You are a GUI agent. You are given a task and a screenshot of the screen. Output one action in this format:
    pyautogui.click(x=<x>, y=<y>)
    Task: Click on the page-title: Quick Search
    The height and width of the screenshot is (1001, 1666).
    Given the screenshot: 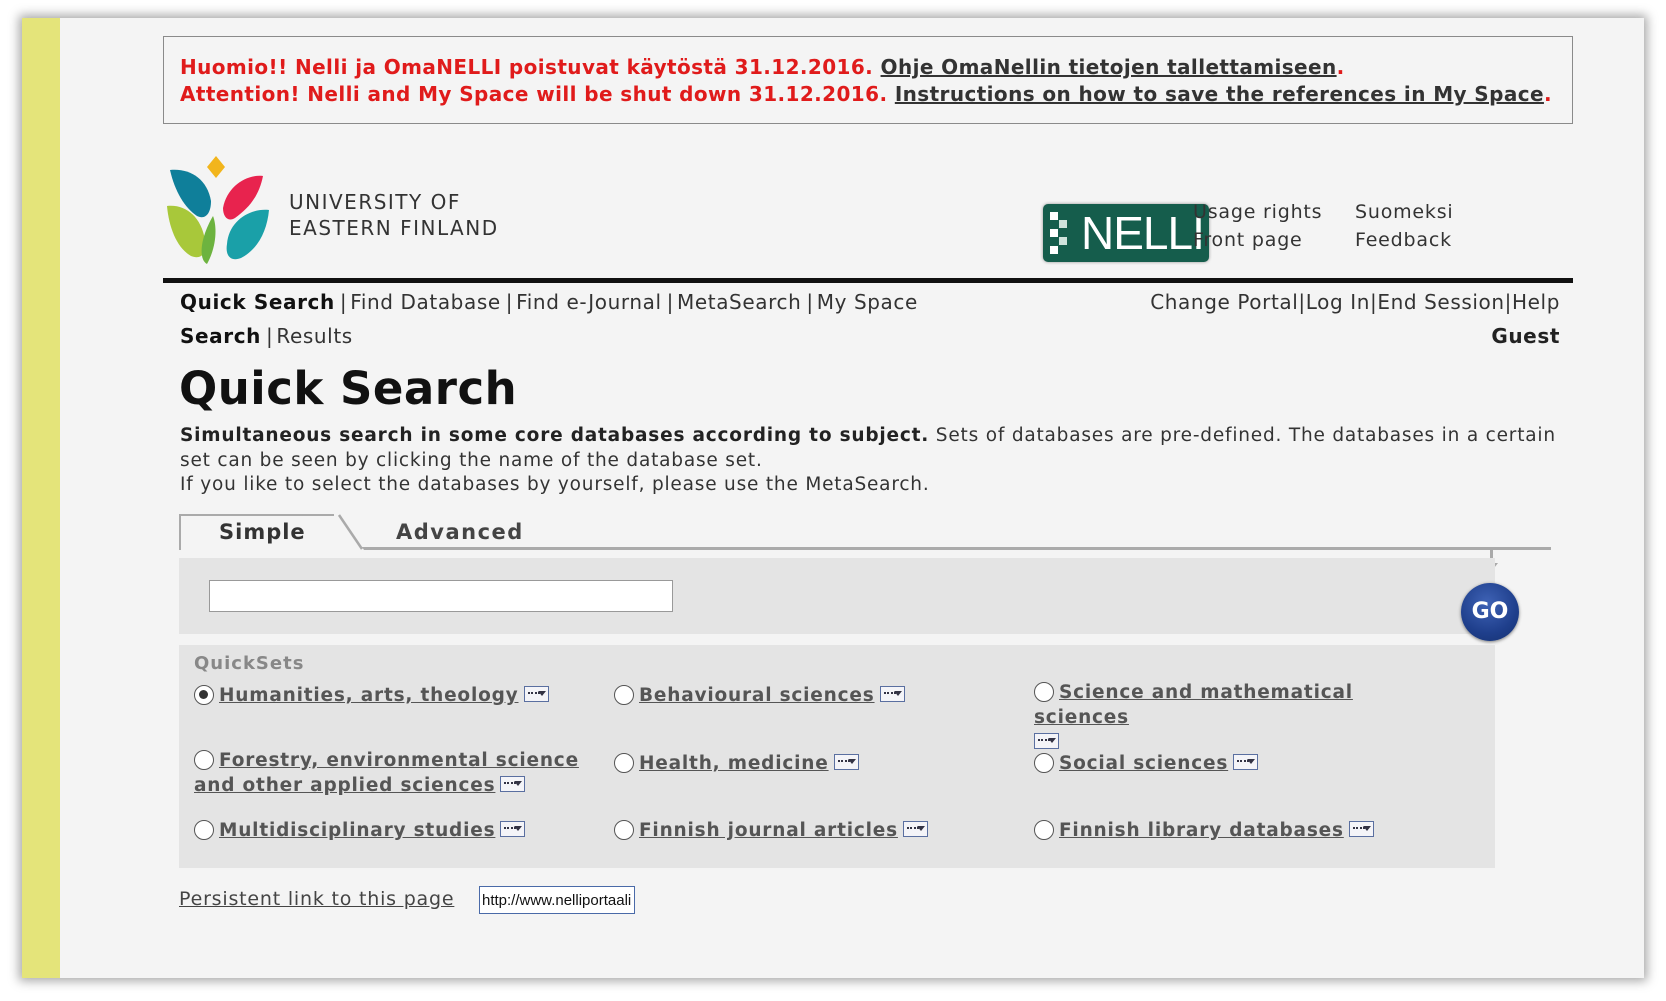 What is the action you would take?
    pyautogui.click(x=348, y=388)
    